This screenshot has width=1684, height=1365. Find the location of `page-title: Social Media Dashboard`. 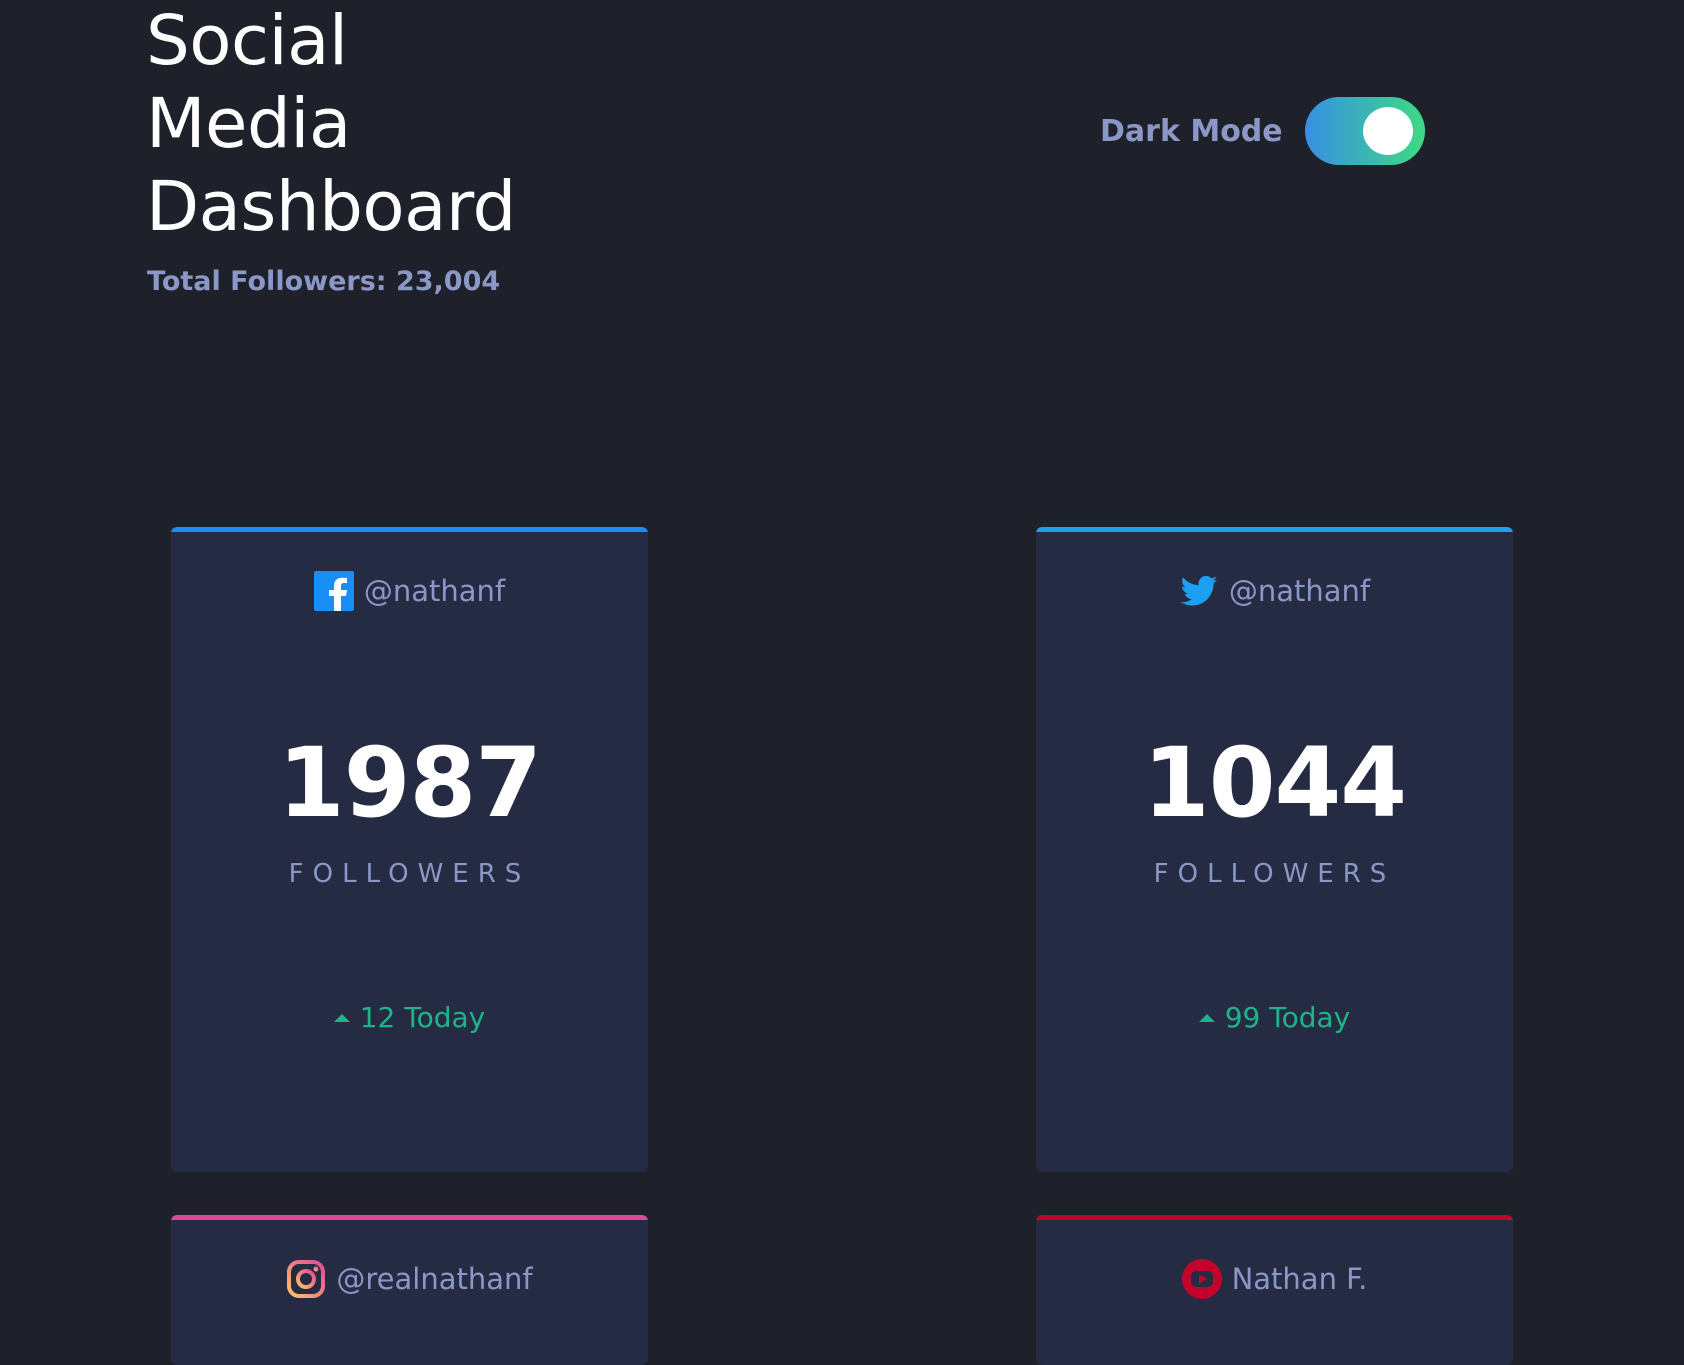

page-title: Social Media Dashboard is located at coordinates (331, 124).